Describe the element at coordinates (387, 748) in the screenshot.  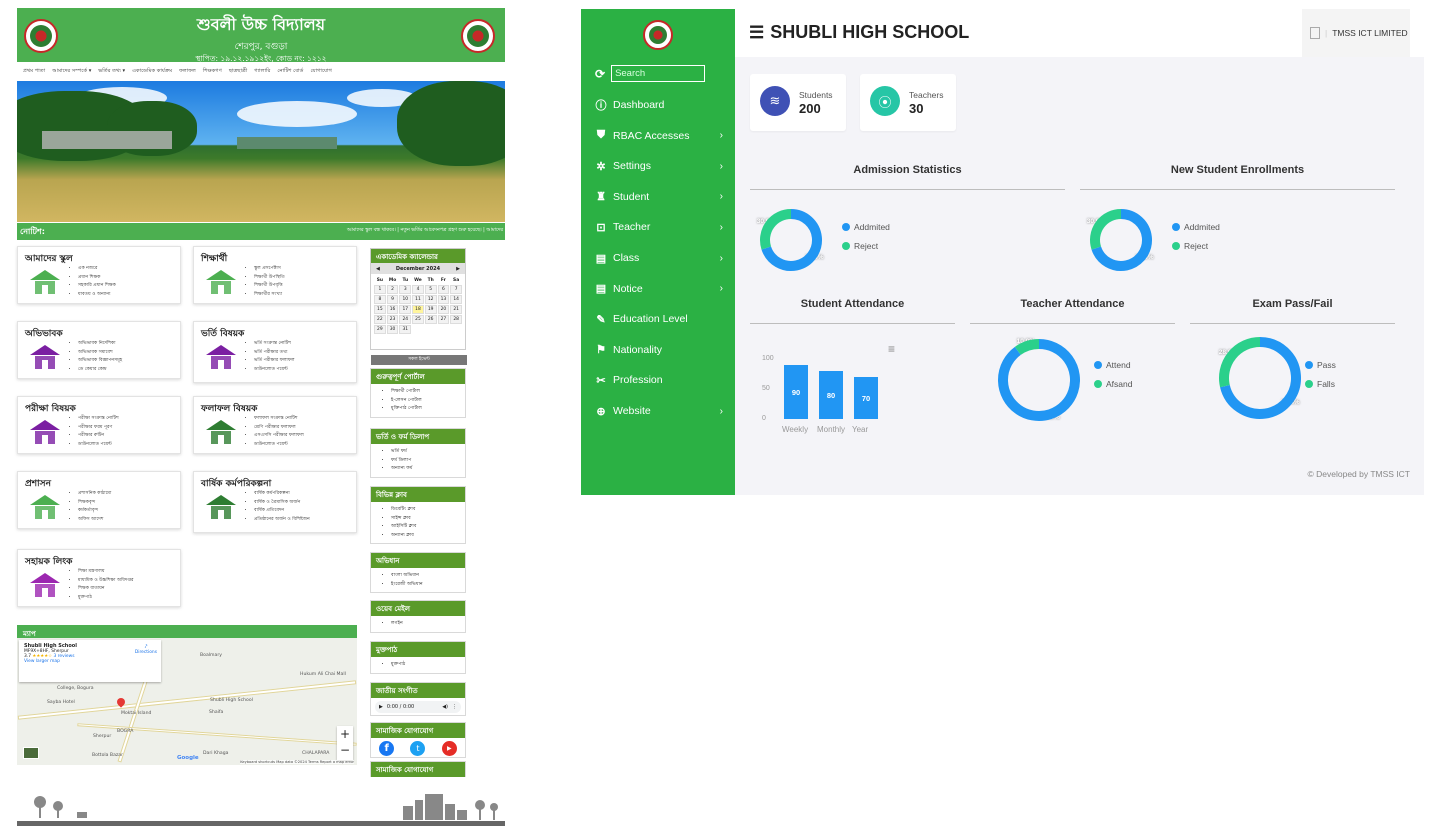
I see `facebook-icon: f` at that location.